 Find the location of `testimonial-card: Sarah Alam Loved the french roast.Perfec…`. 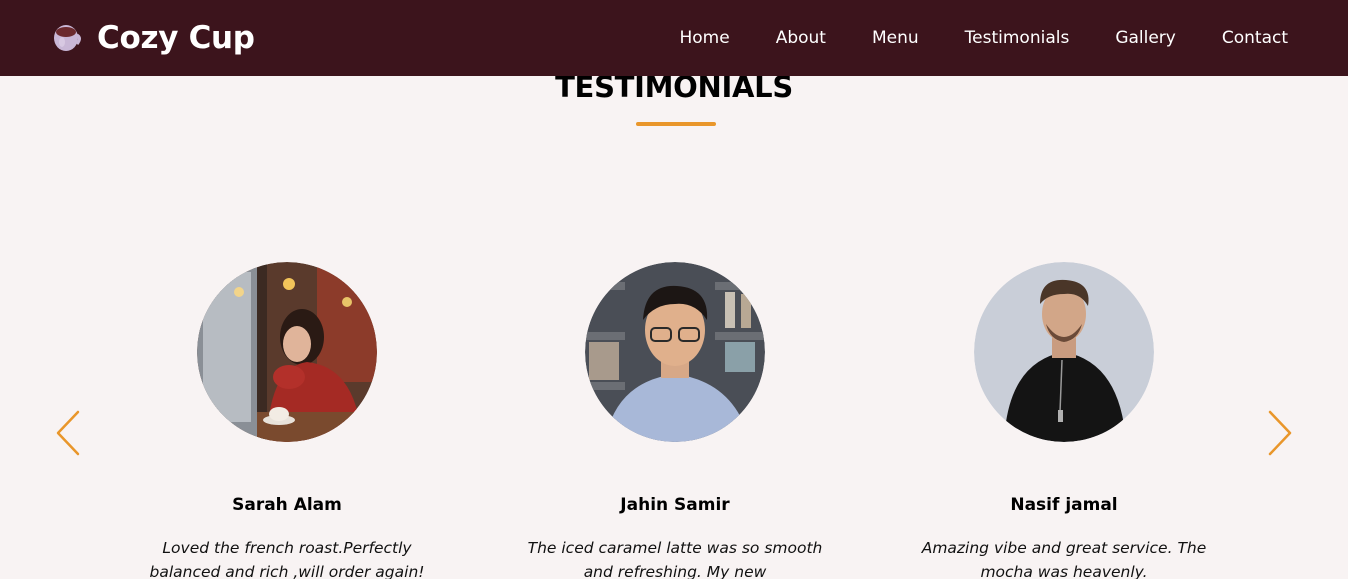

testimonial-card: Sarah Alam Loved the french roast.Perfec… is located at coordinates (287, 420).